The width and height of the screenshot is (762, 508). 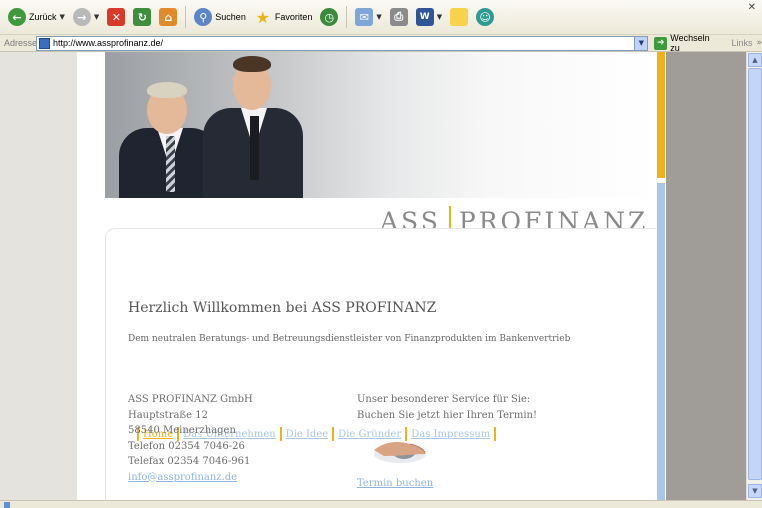 What do you see at coordinates (44, 43) in the screenshot?
I see `page-icon` at bounding box center [44, 43].